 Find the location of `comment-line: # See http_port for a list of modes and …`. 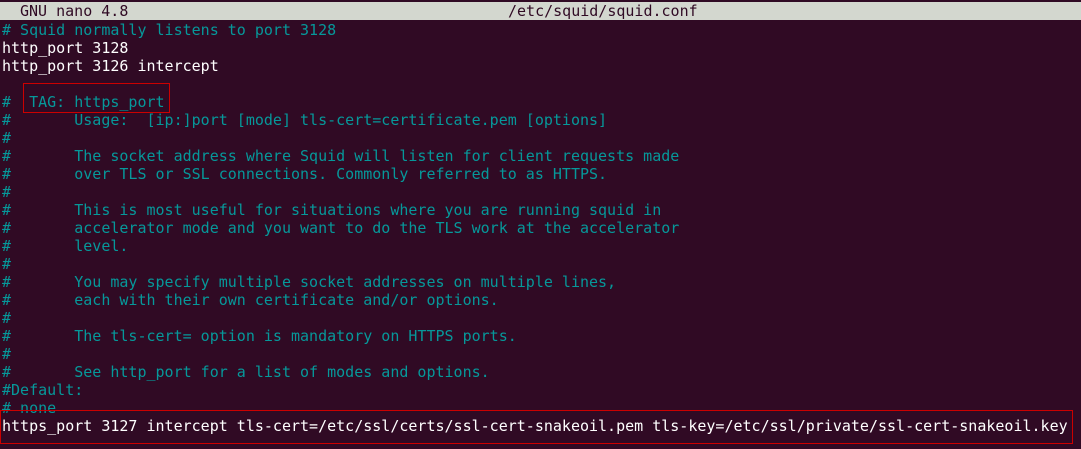

comment-line: # See http_port for a list of modes and … is located at coordinates (246, 372).